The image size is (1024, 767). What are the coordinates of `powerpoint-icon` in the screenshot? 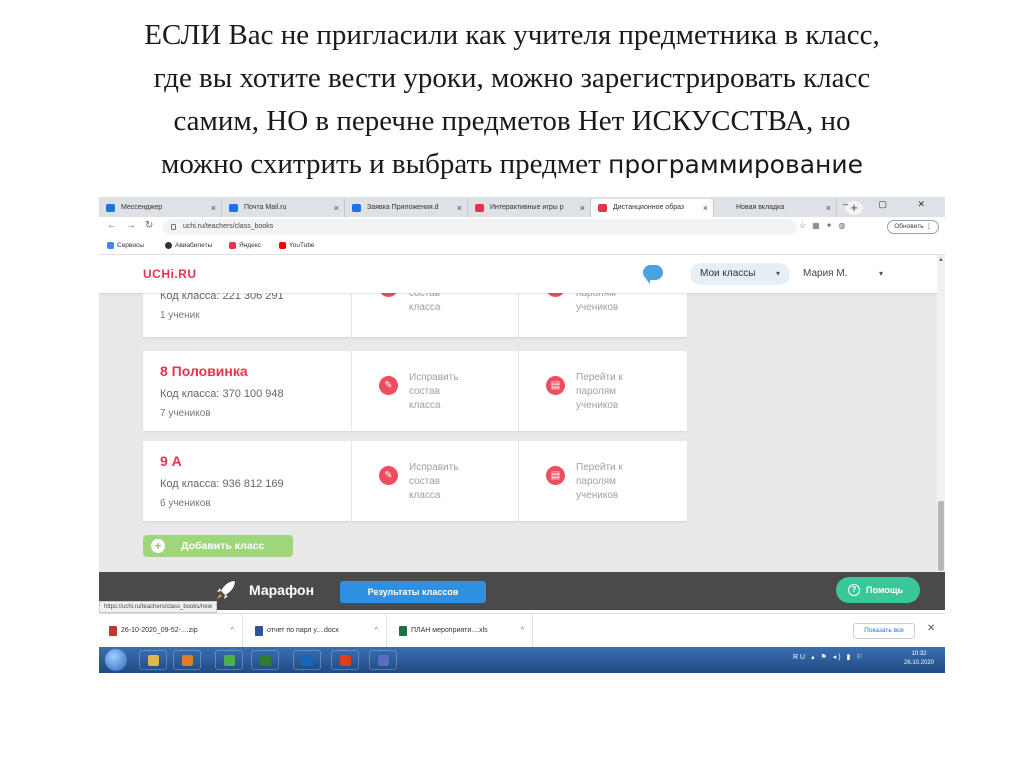 It's located at (345, 660).